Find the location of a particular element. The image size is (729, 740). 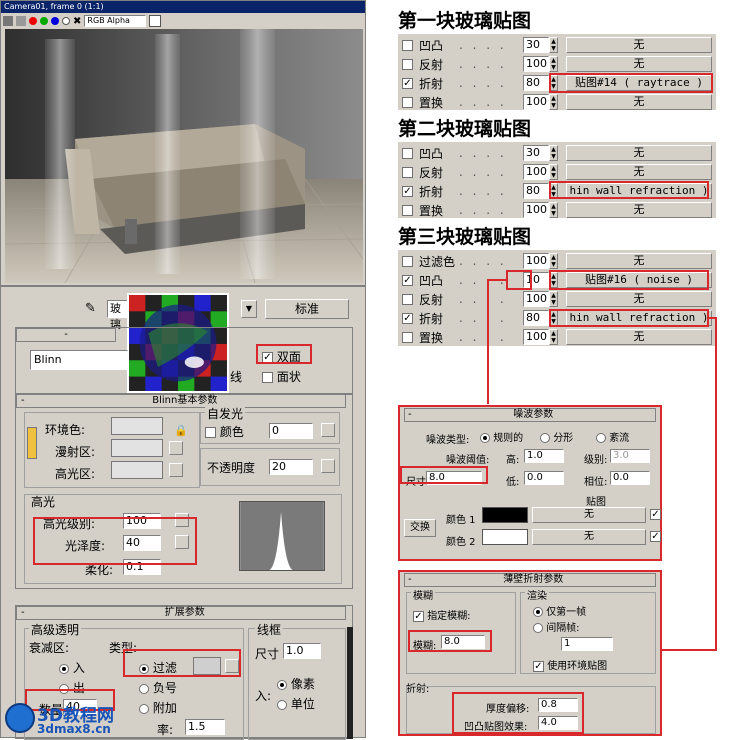

use-env-checkbox: ✓ 使用环境贴图 is located at coordinates (570, 664).